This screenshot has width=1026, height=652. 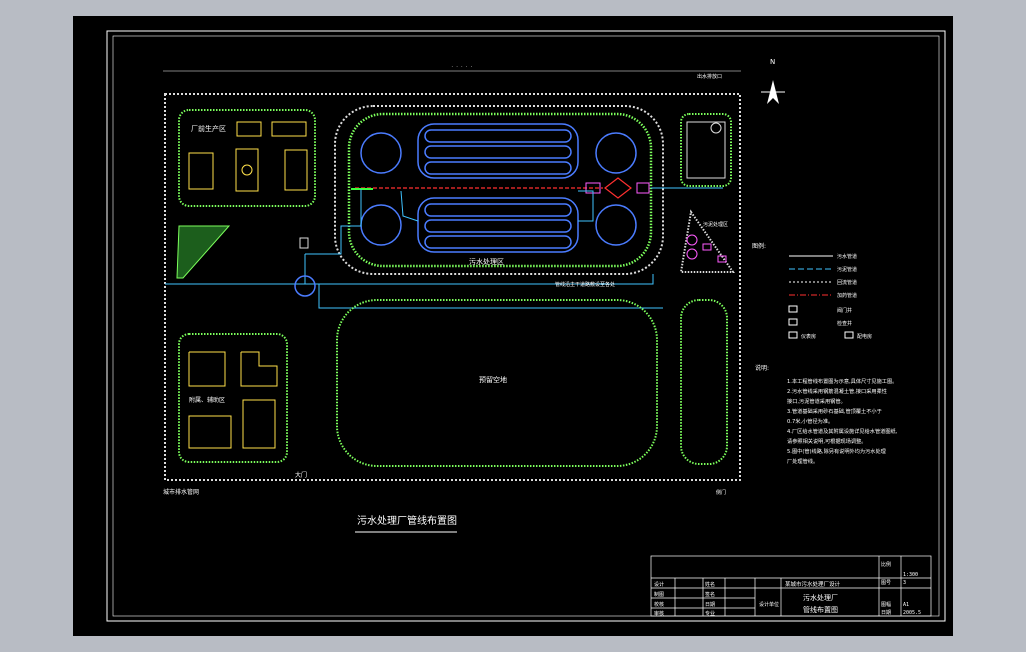 I want to click on north-arrow-icon, so click(x=773, y=92).